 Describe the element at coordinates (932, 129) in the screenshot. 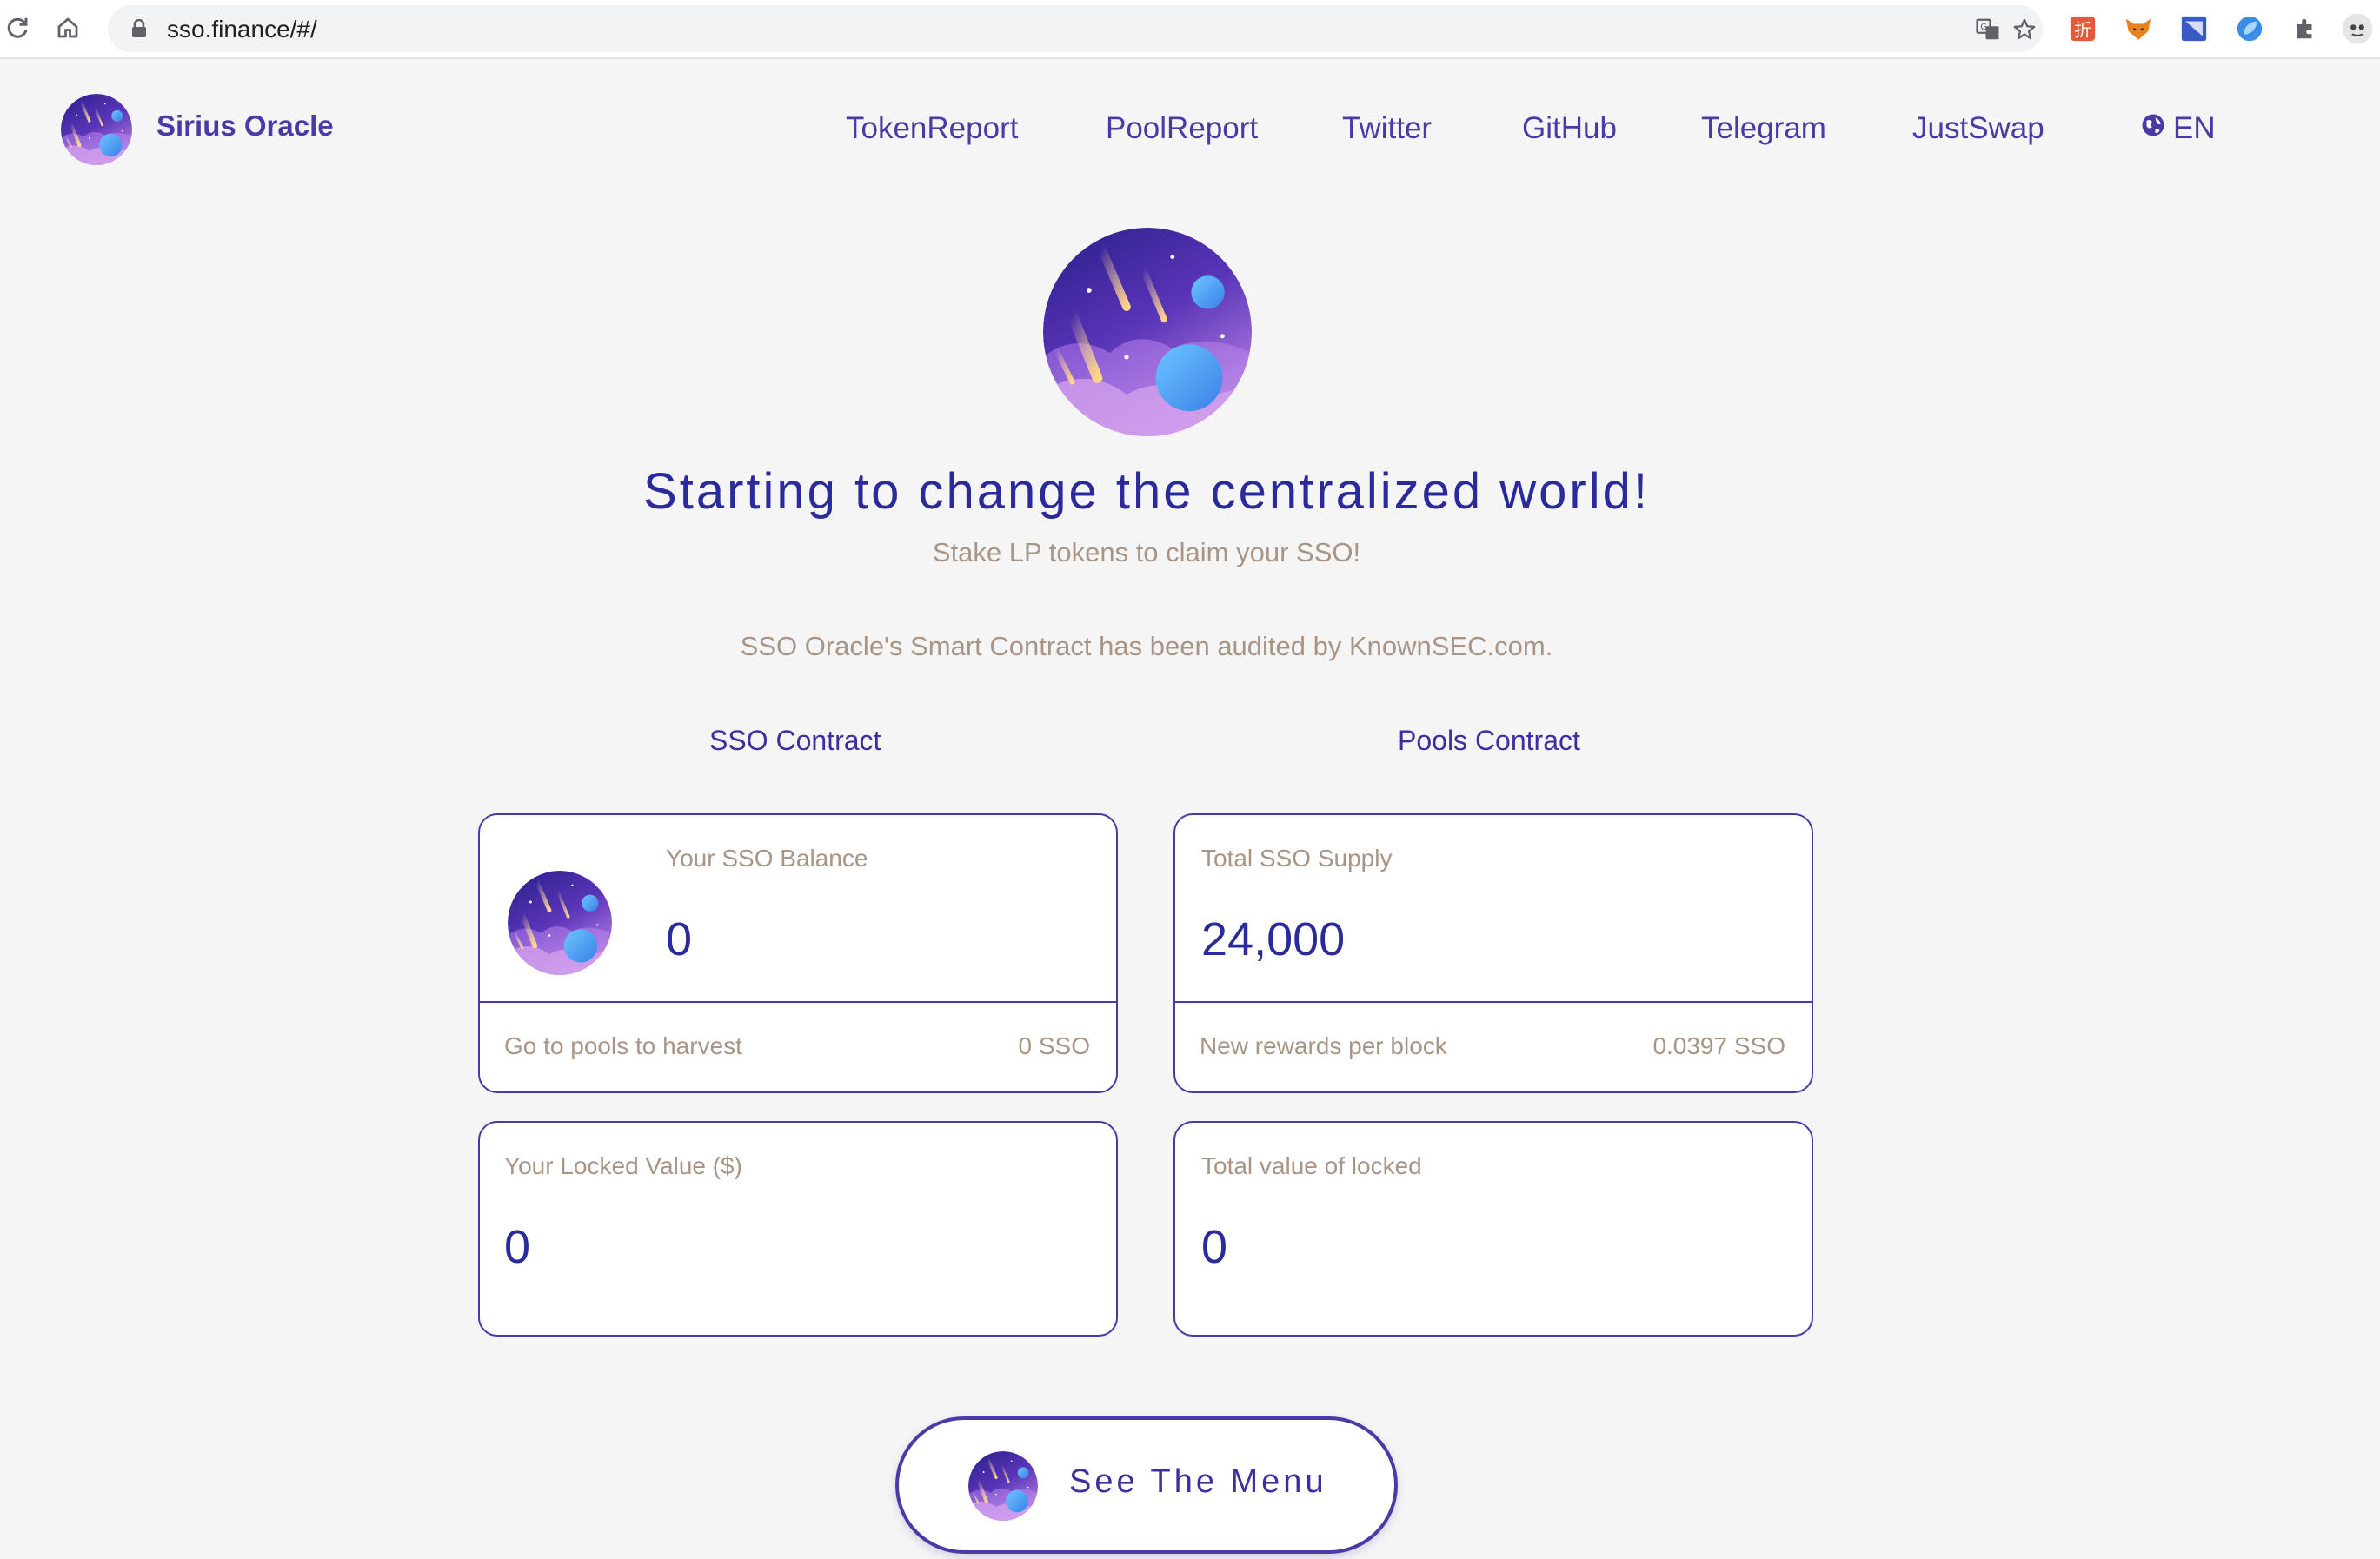

I see `nav-tokenreport: TokenReport` at that location.